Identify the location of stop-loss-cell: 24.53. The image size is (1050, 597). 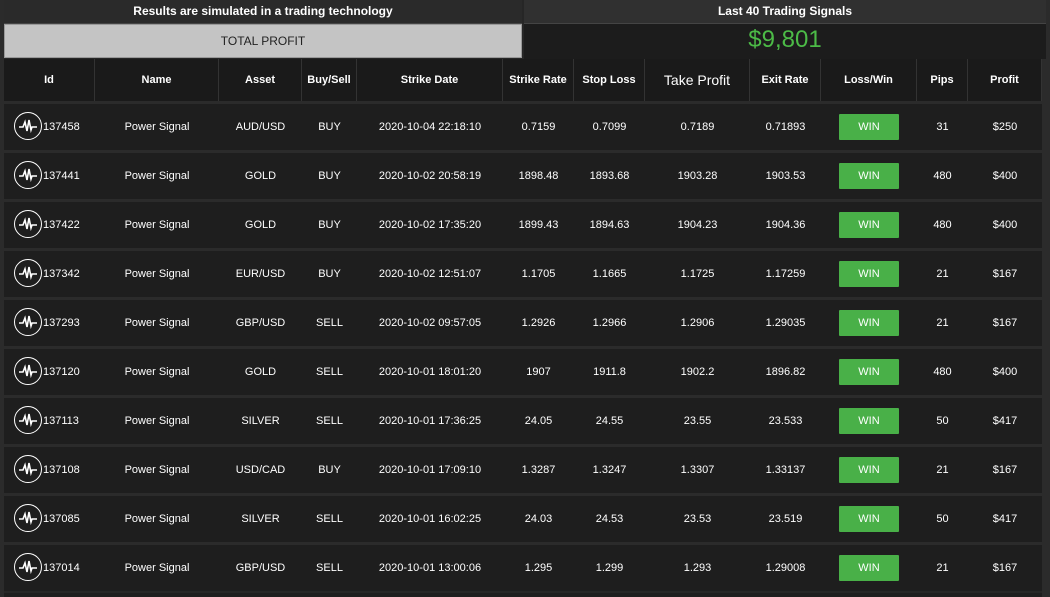
(609, 517).